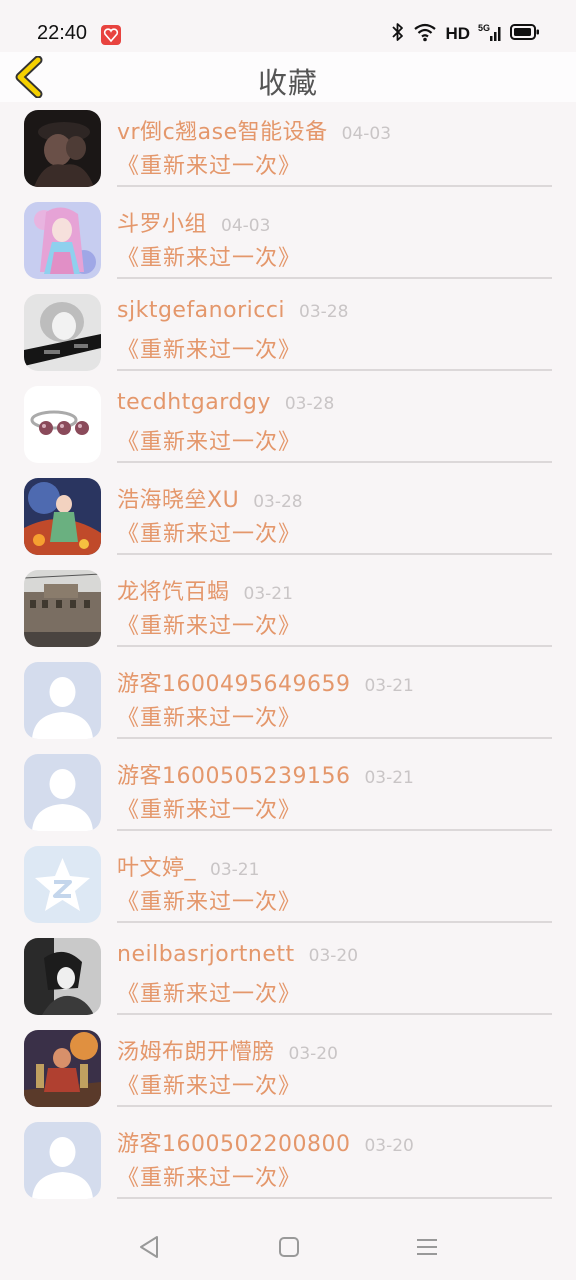 The width and height of the screenshot is (576, 1280). I want to click on user-name: 游客1600502200800, so click(234, 1144).